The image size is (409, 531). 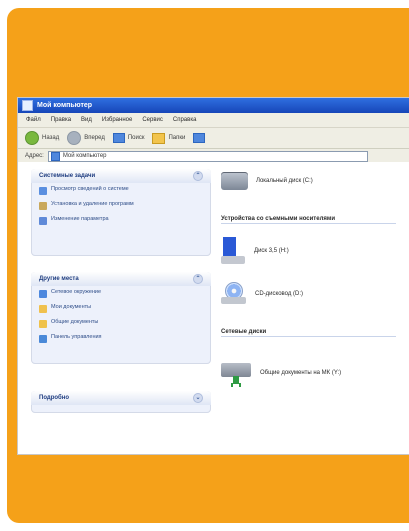 What do you see at coordinates (121, 323) in the screenshot?
I see `shared-documents-link: Общие документы` at bounding box center [121, 323].